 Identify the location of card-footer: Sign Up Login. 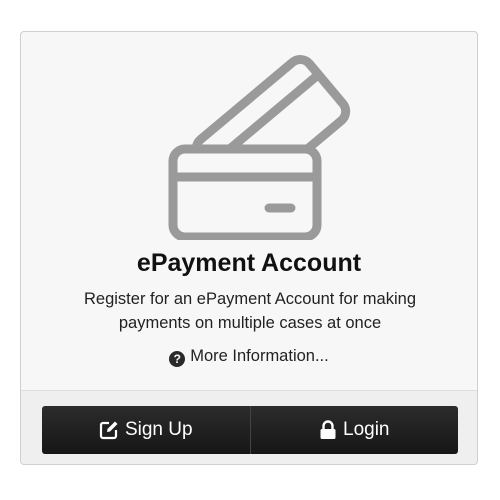
(249, 427).